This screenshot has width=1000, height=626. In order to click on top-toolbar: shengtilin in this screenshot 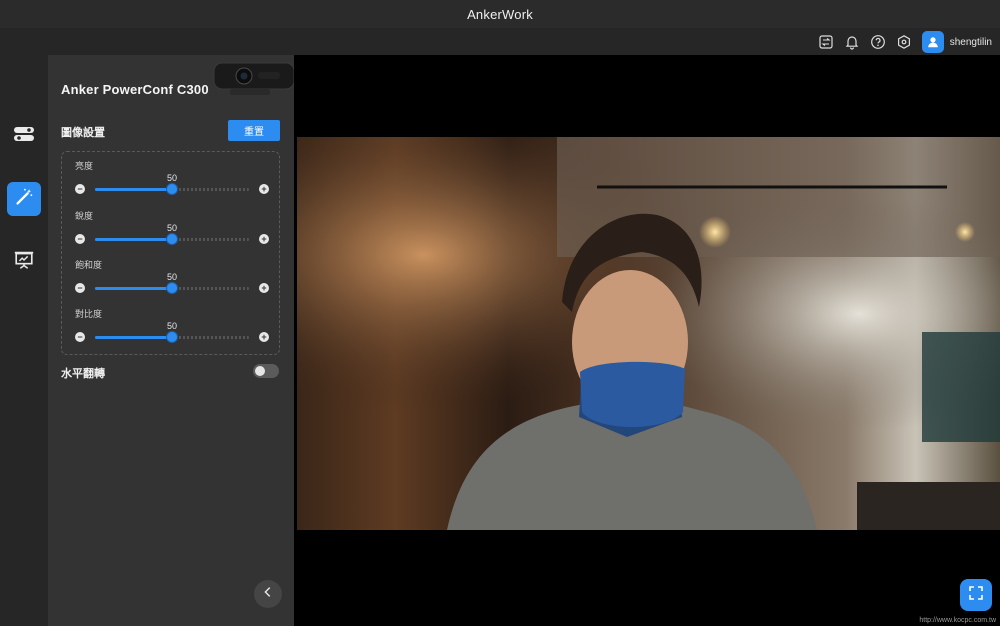, I will do `click(500, 41)`.